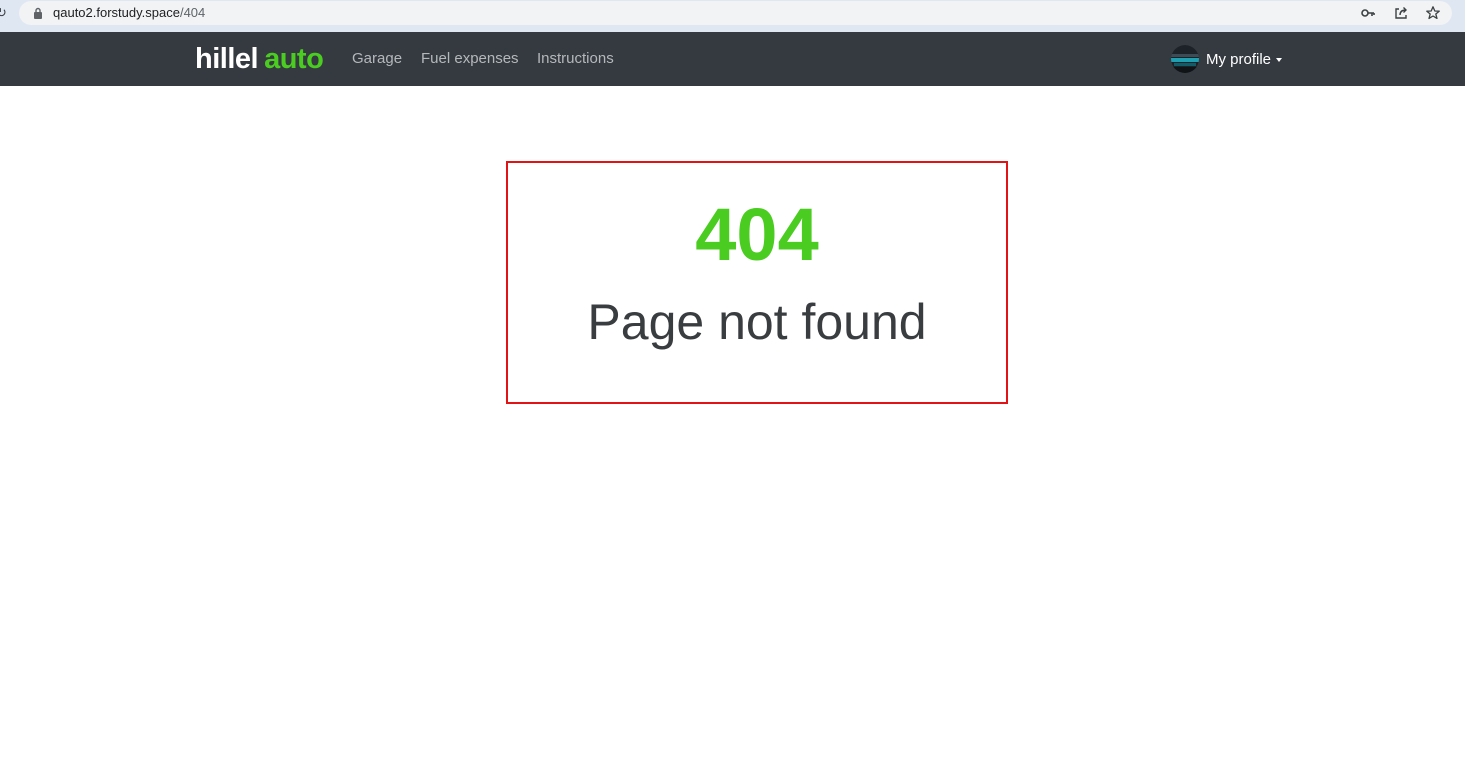 The image size is (1465, 757). I want to click on url-host: qauto2.forstudy.space, so click(116, 12).